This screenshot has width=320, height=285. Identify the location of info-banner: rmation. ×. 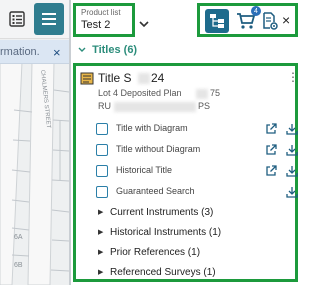
(34, 52).